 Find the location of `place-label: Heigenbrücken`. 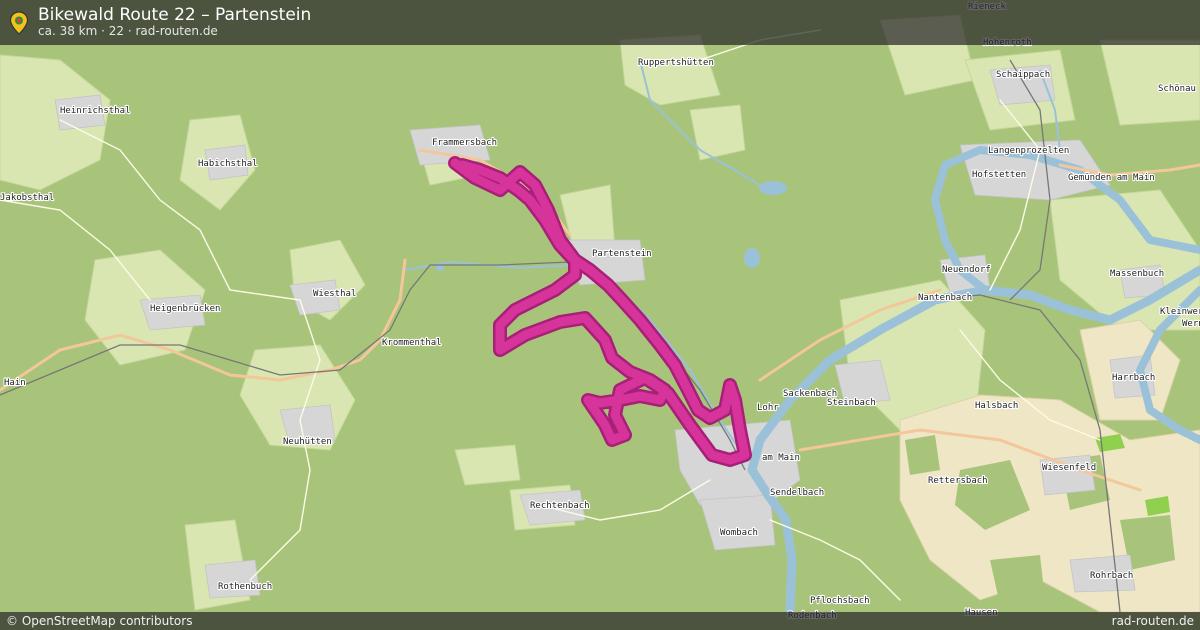

place-label: Heigenbrücken is located at coordinates (185, 309).